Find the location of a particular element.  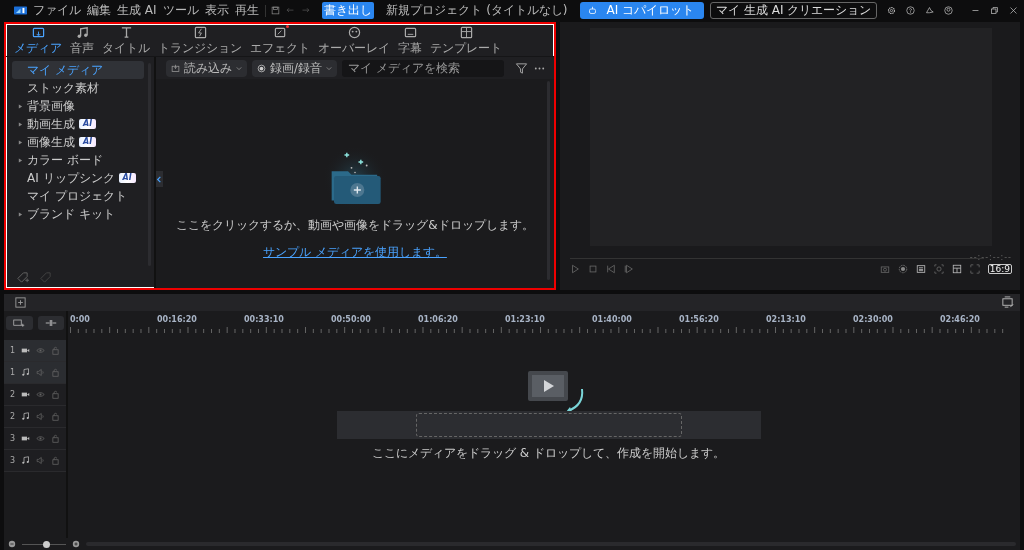

account-icon is located at coordinates (949, 10).